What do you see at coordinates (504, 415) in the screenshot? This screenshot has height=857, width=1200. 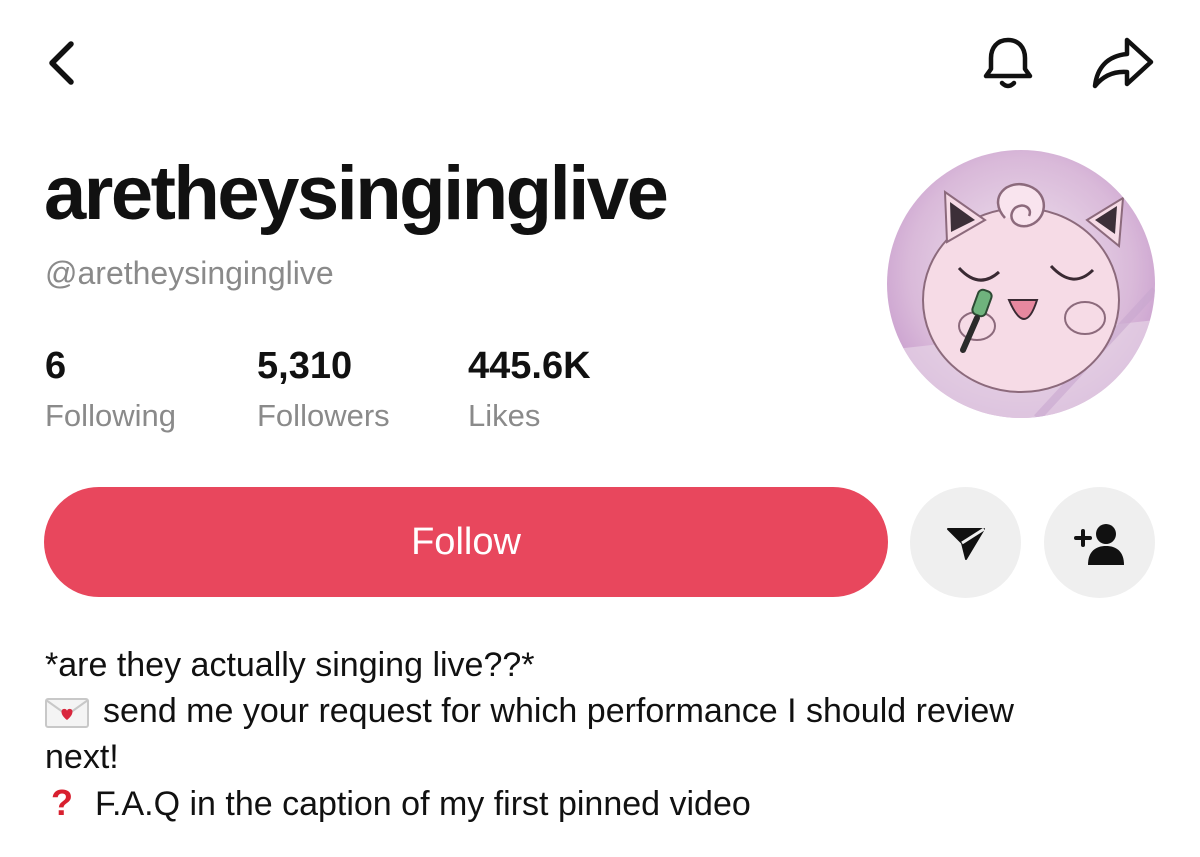 I see `stat-label: Likes` at bounding box center [504, 415].